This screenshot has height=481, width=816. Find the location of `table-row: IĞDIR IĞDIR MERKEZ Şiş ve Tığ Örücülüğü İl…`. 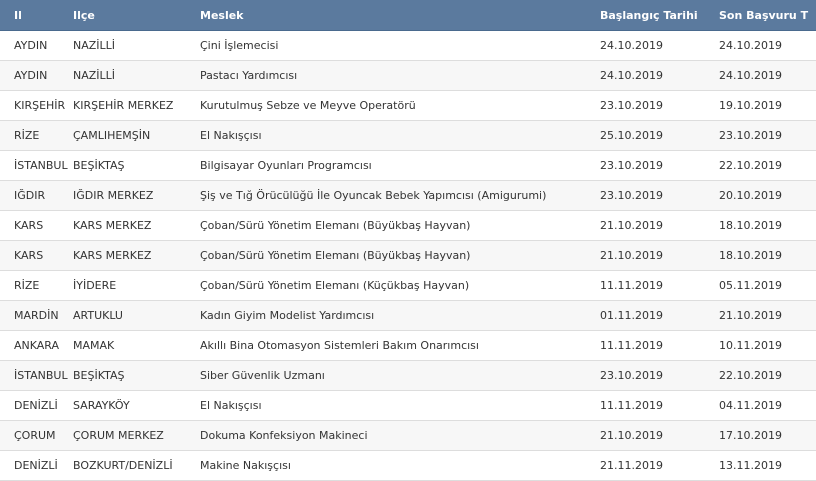

table-row: IĞDIR IĞDIR MERKEZ Şiş ve Tığ Örücülüğü İl… is located at coordinates (408, 196).